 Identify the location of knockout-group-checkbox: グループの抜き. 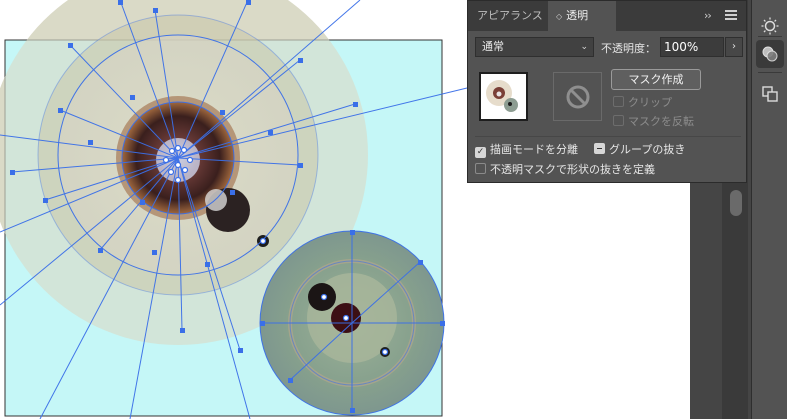
(639, 150).